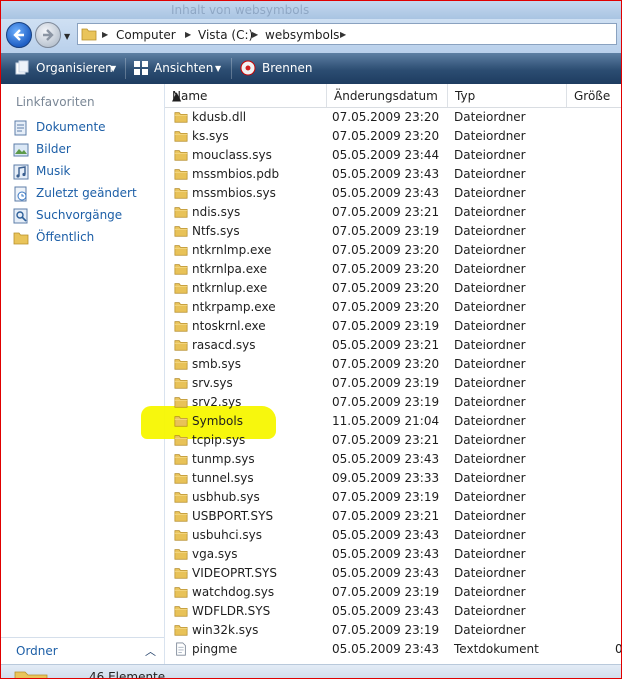  What do you see at coordinates (246, 95) in the screenshot?
I see `column-header-name: Name ▲` at bounding box center [246, 95].